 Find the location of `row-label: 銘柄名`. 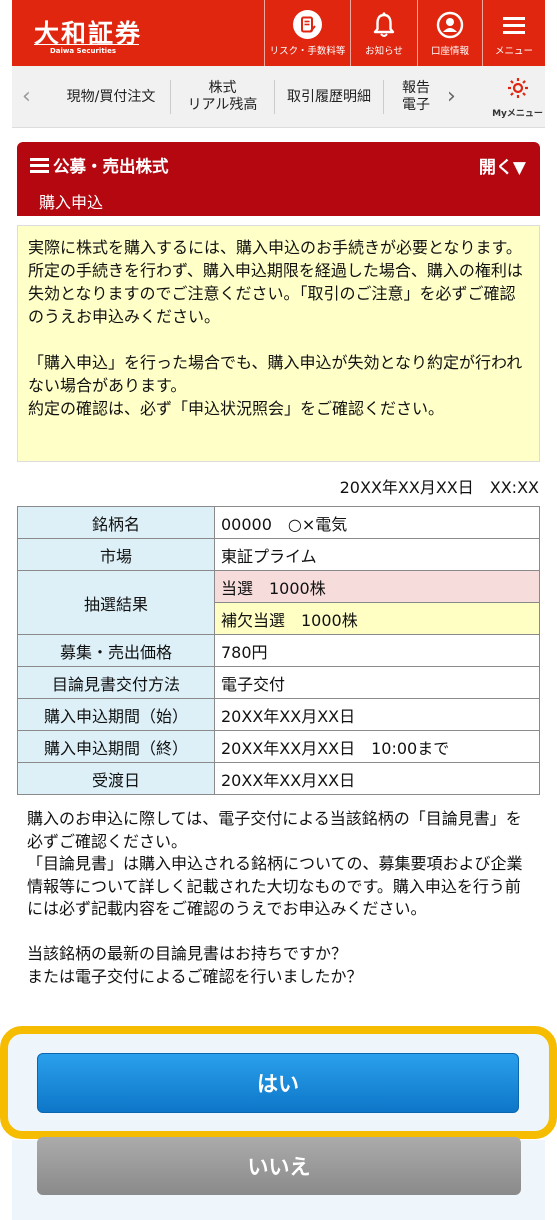

row-label: 銘柄名 is located at coordinates (116, 522).